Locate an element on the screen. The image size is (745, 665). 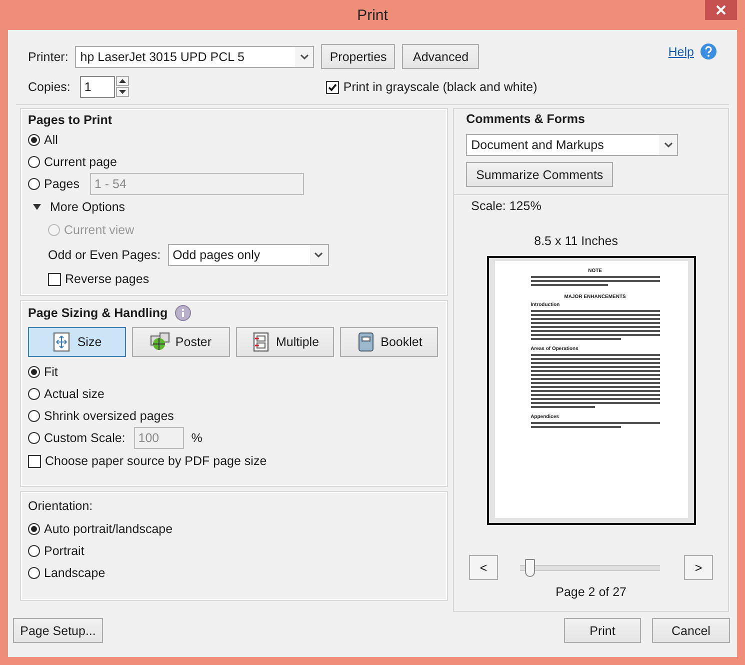
close-button is located at coordinates (721, 10).